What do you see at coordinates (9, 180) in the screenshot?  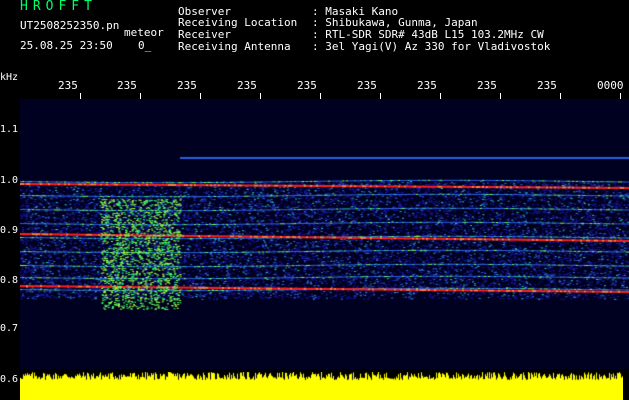 I see `freq-tick-label: 1.0` at bounding box center [9, 180].